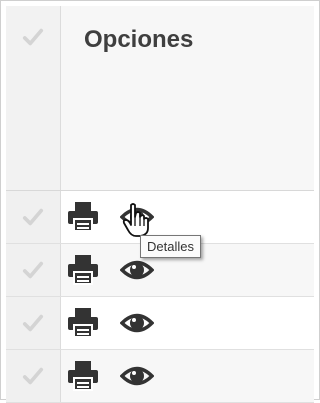 The width and height of the screenshot is (320, 403). Describe the element at coordinates (33, 98) in the screenshot. I see `select-all-checkbox` at that location.